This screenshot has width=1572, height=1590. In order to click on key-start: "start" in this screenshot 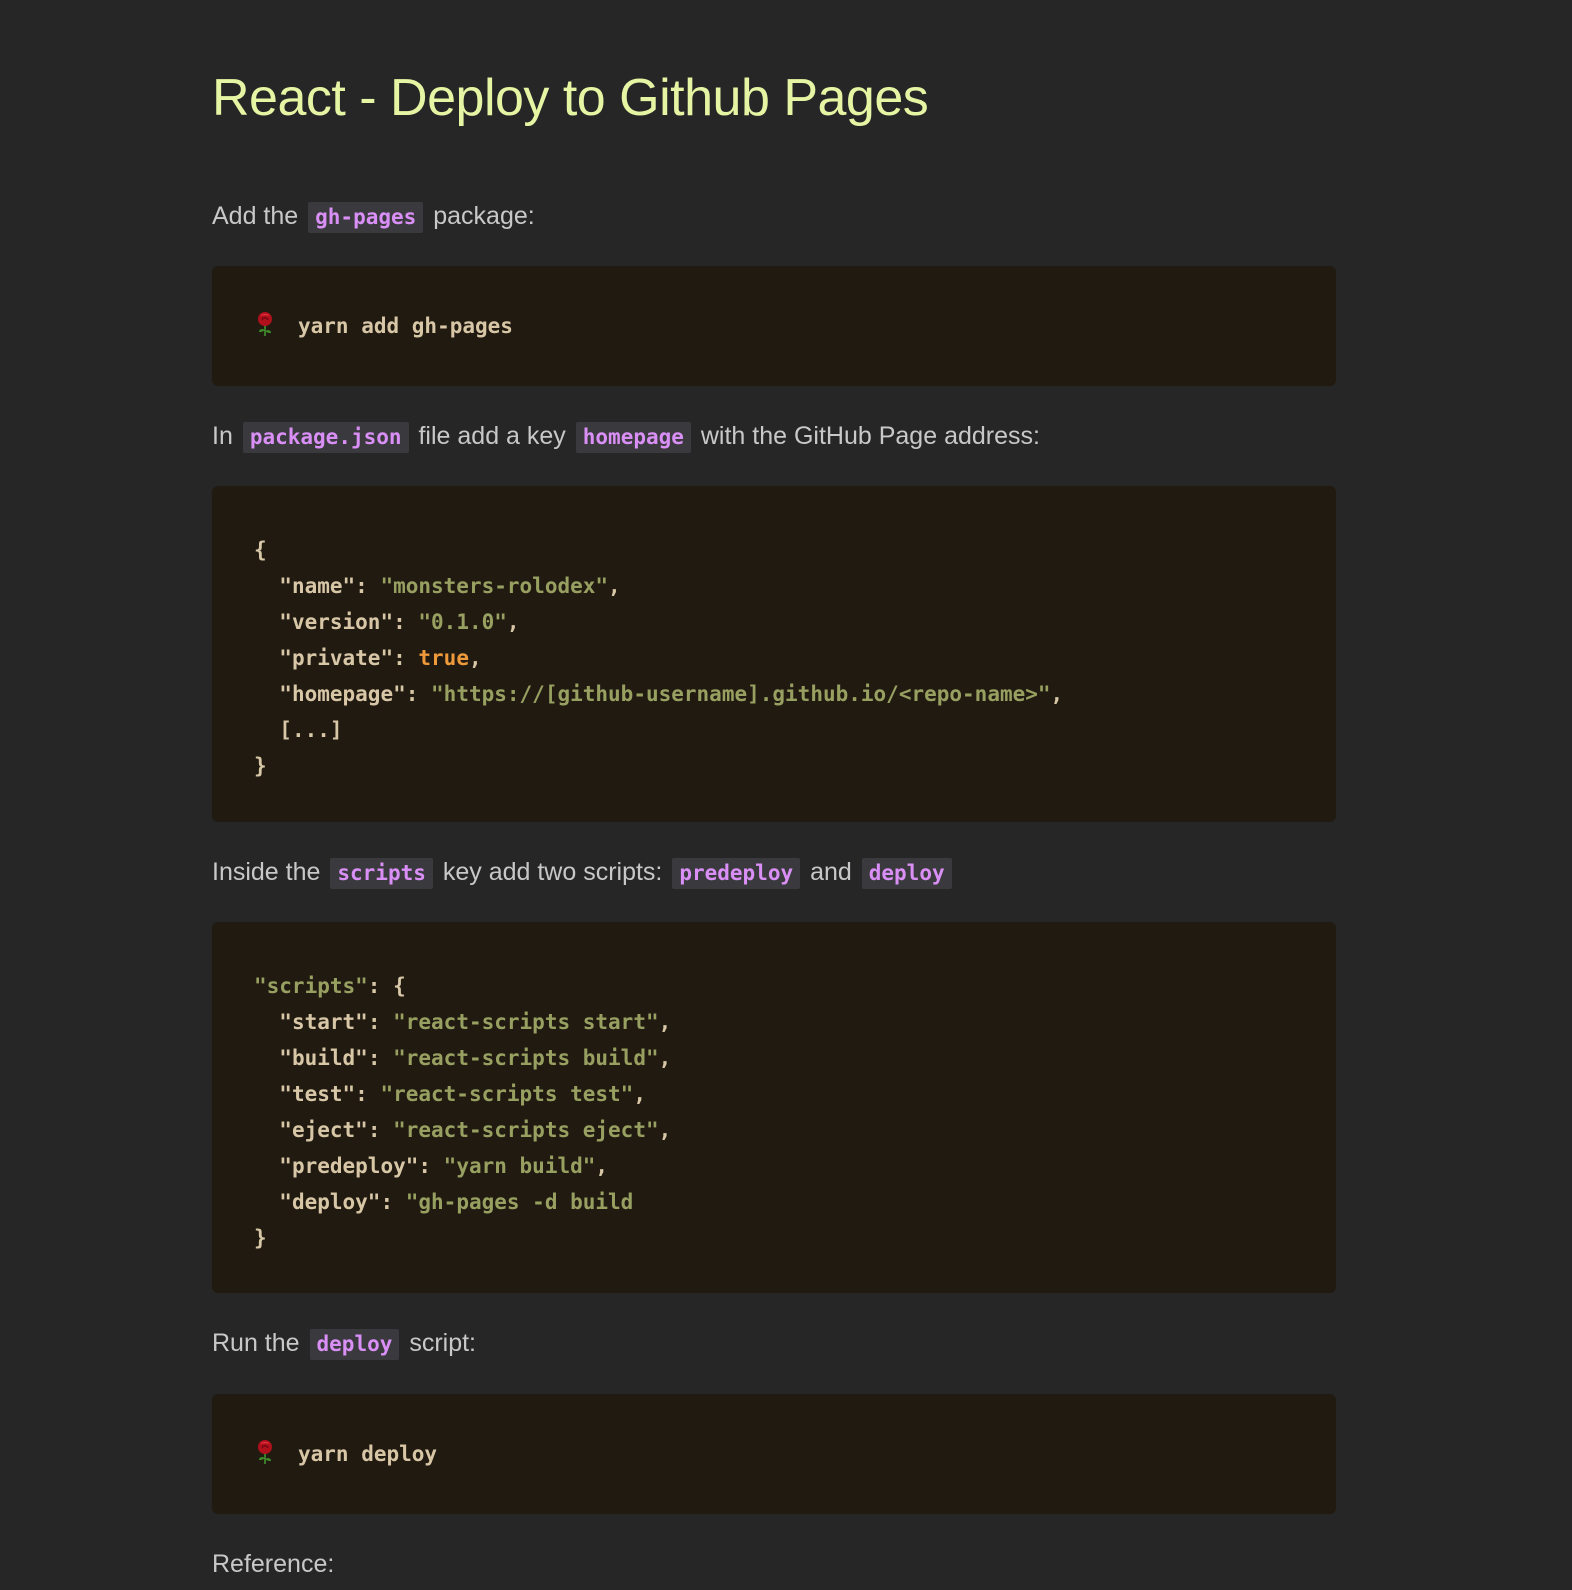, I will do `click(323, 1022)`.